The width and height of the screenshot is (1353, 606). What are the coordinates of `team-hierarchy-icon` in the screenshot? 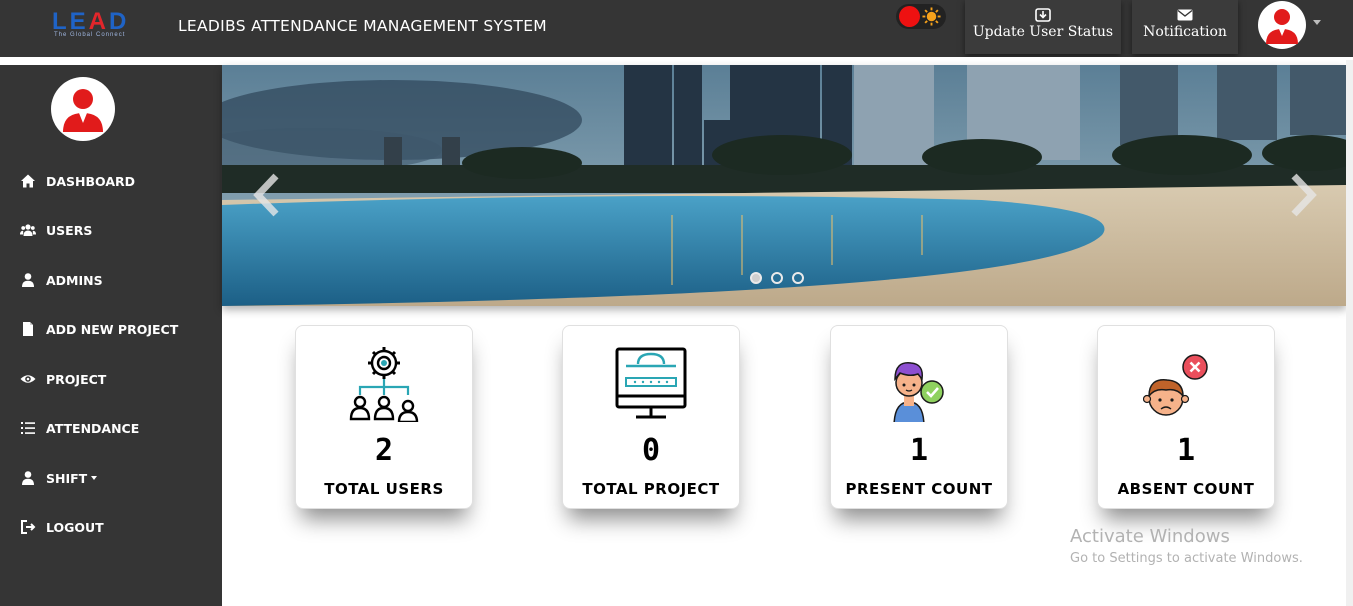 It's located at (384, 384).